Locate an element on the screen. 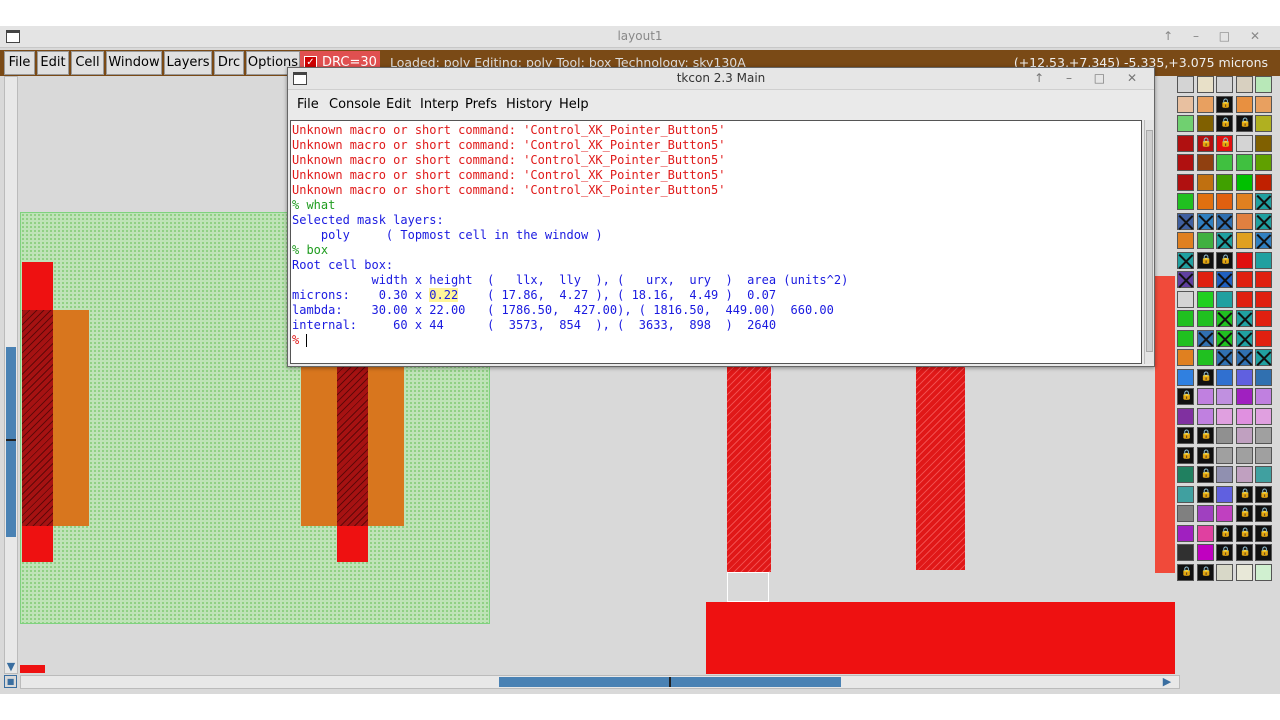 The image size is (1280, 720). console-prompt: % is located at coordinates (716, 340).